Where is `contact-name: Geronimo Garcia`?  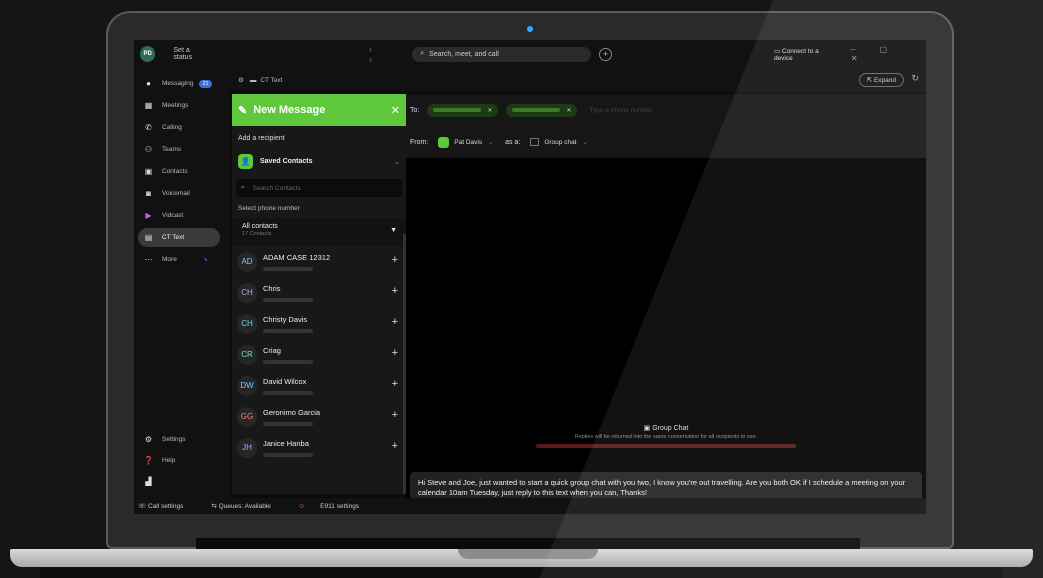
contact-name: Geronimo Garcia is located at coordinates (292, 412).